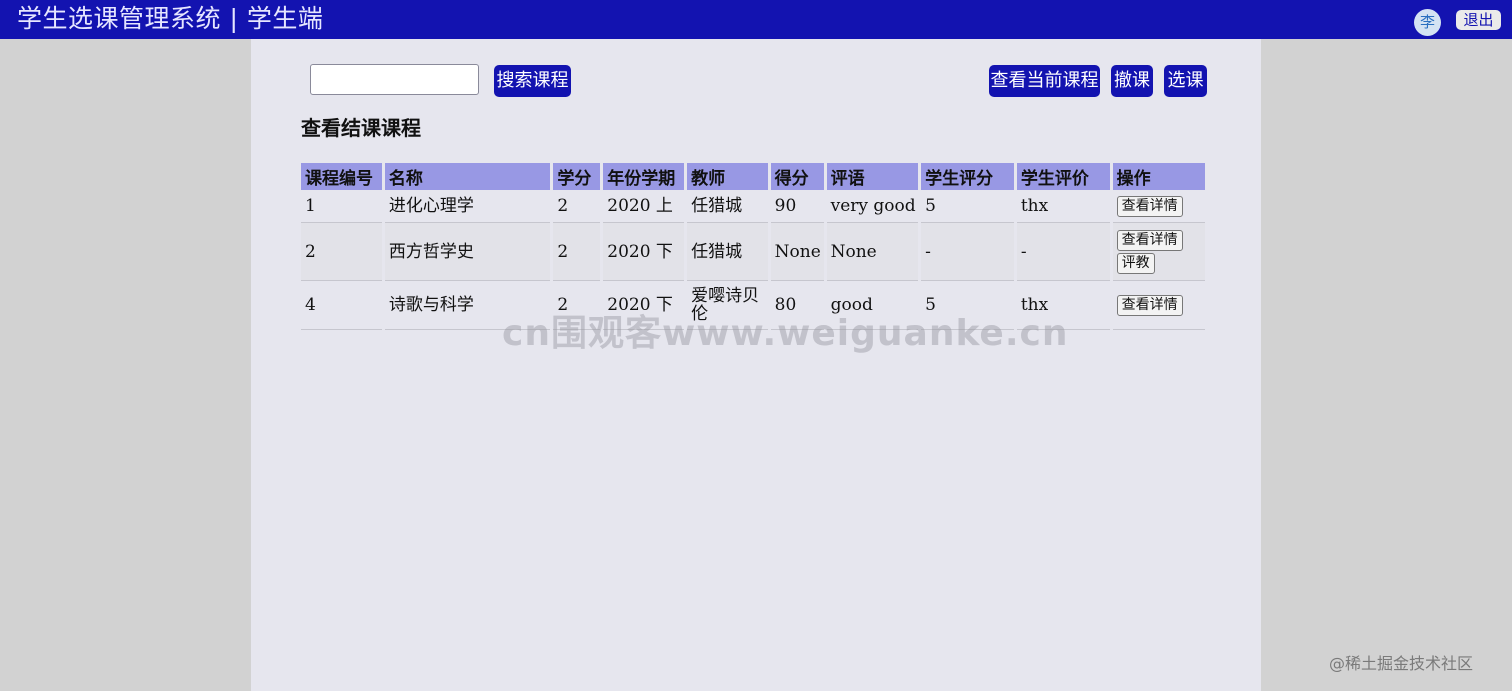  Describe the element at coordinates (967, 252) in the screenshot. I see `student-rating-cell: -` at that location.